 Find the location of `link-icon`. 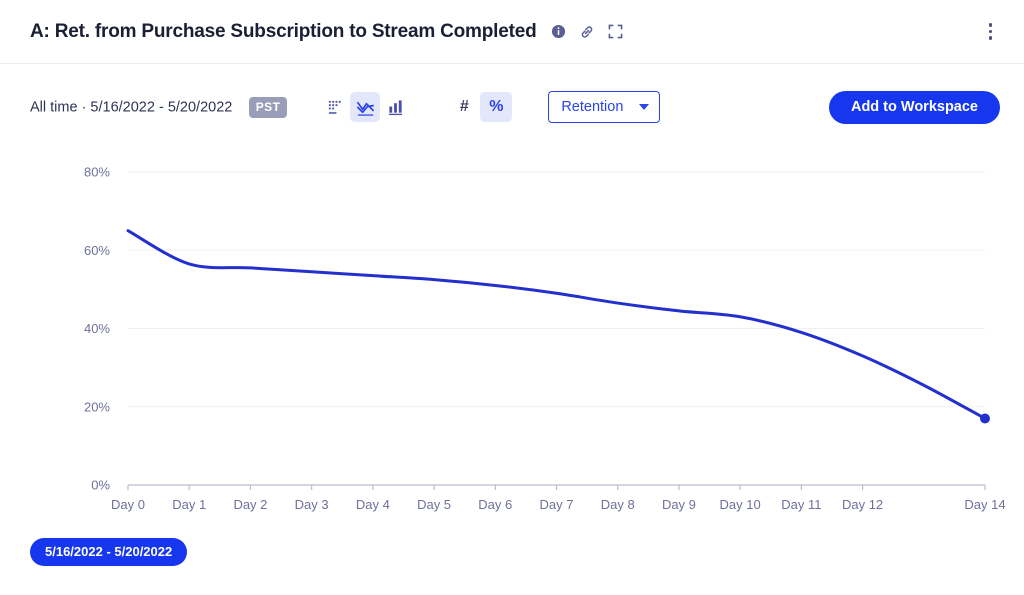

link-icon is located at coordinates (587, 32).